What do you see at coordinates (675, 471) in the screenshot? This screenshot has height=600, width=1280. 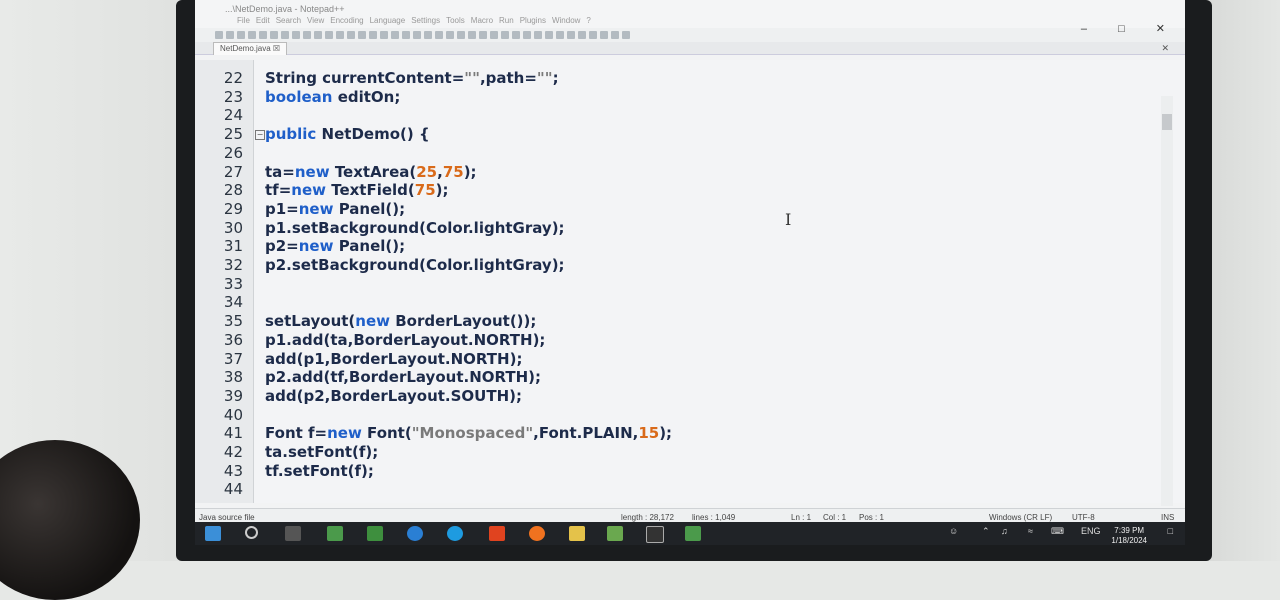 I see `code-line: 43 tf.setFont(f);` at bounding box center [675, 471].